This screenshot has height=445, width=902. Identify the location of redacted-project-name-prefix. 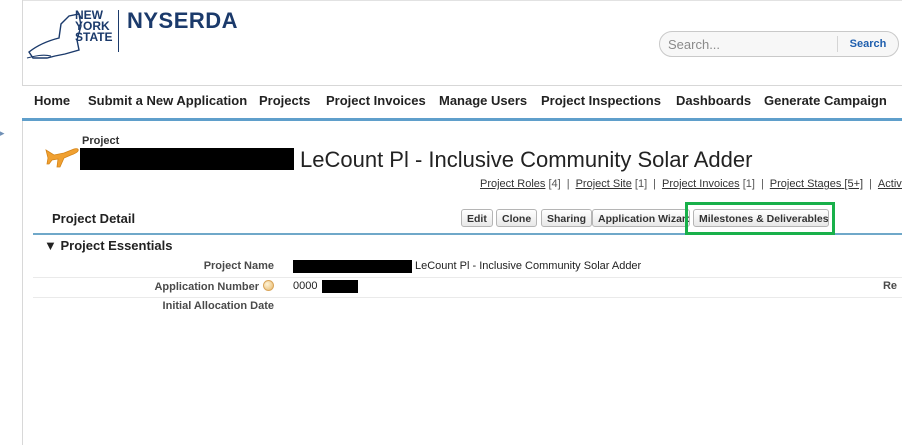
(352, 266).